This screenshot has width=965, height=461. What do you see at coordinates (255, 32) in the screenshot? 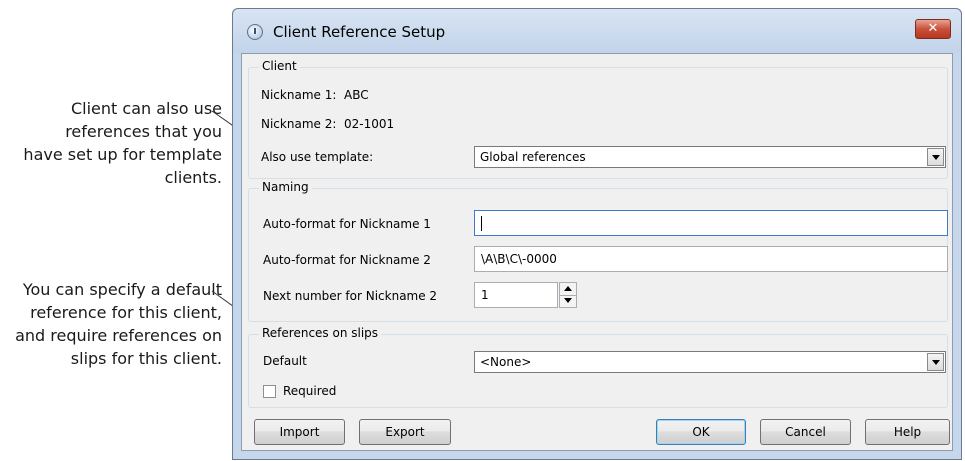
I see `clock-icon` at bounding box center [255, 32].